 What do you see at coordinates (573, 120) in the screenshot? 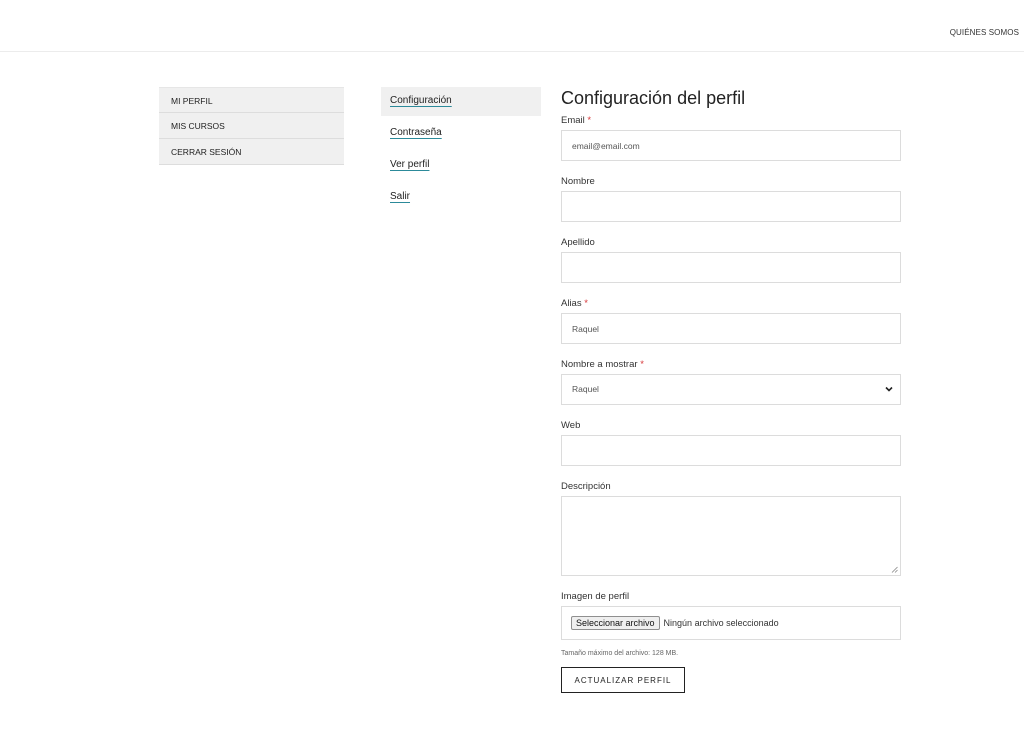
I see `email-label-text: Email` at bounding box center [573, 120].